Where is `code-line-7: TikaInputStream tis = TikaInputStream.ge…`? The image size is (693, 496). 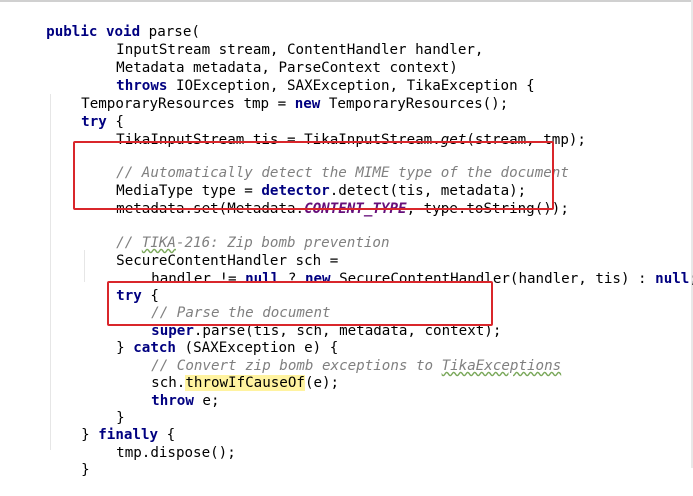
code-line-7: TikaInputStream tis = TikaInputStream.ge… is located at coordinates (351, 140).